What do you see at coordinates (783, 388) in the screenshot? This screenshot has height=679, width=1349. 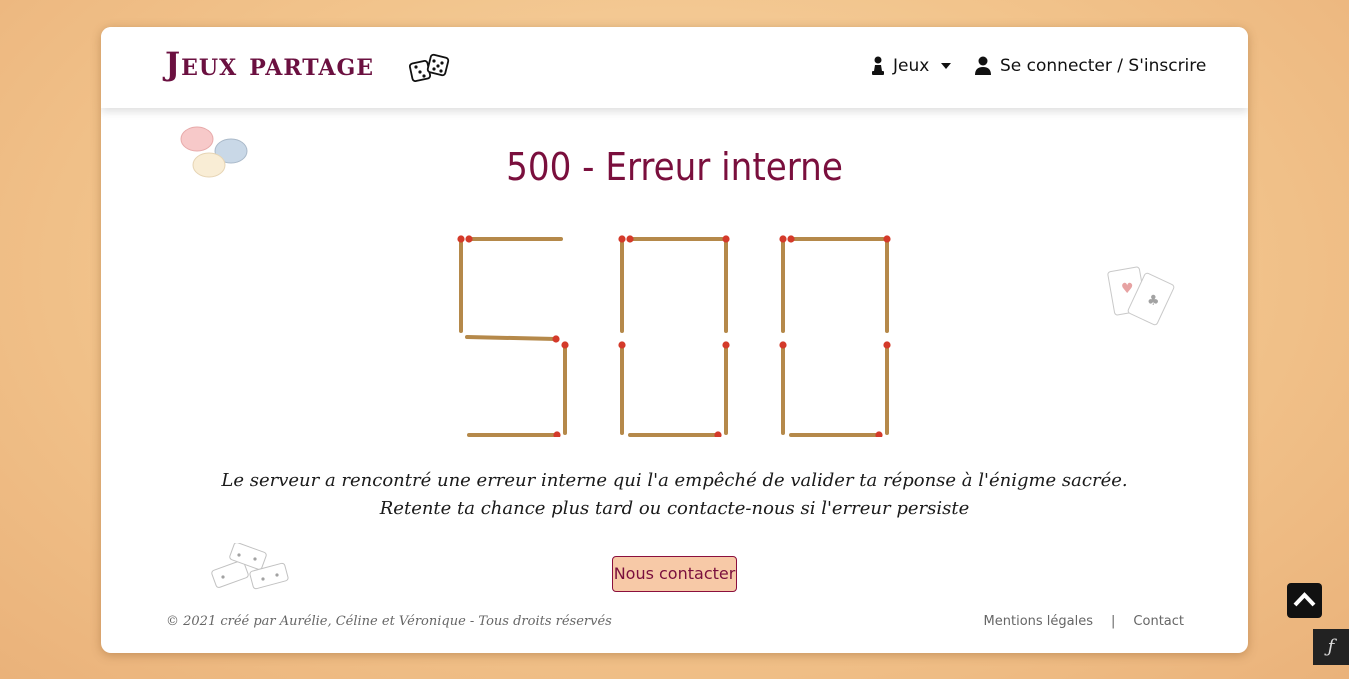 I see `matchstick-digit2-e` at bounding box center [783, 388].